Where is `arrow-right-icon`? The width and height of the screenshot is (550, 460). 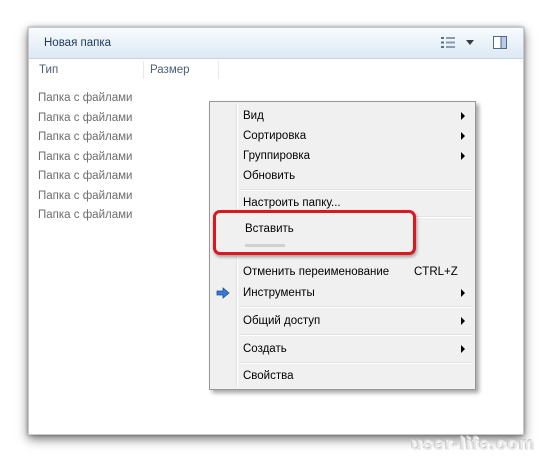
arrow-right-icon is located at coordinates (223, 293).